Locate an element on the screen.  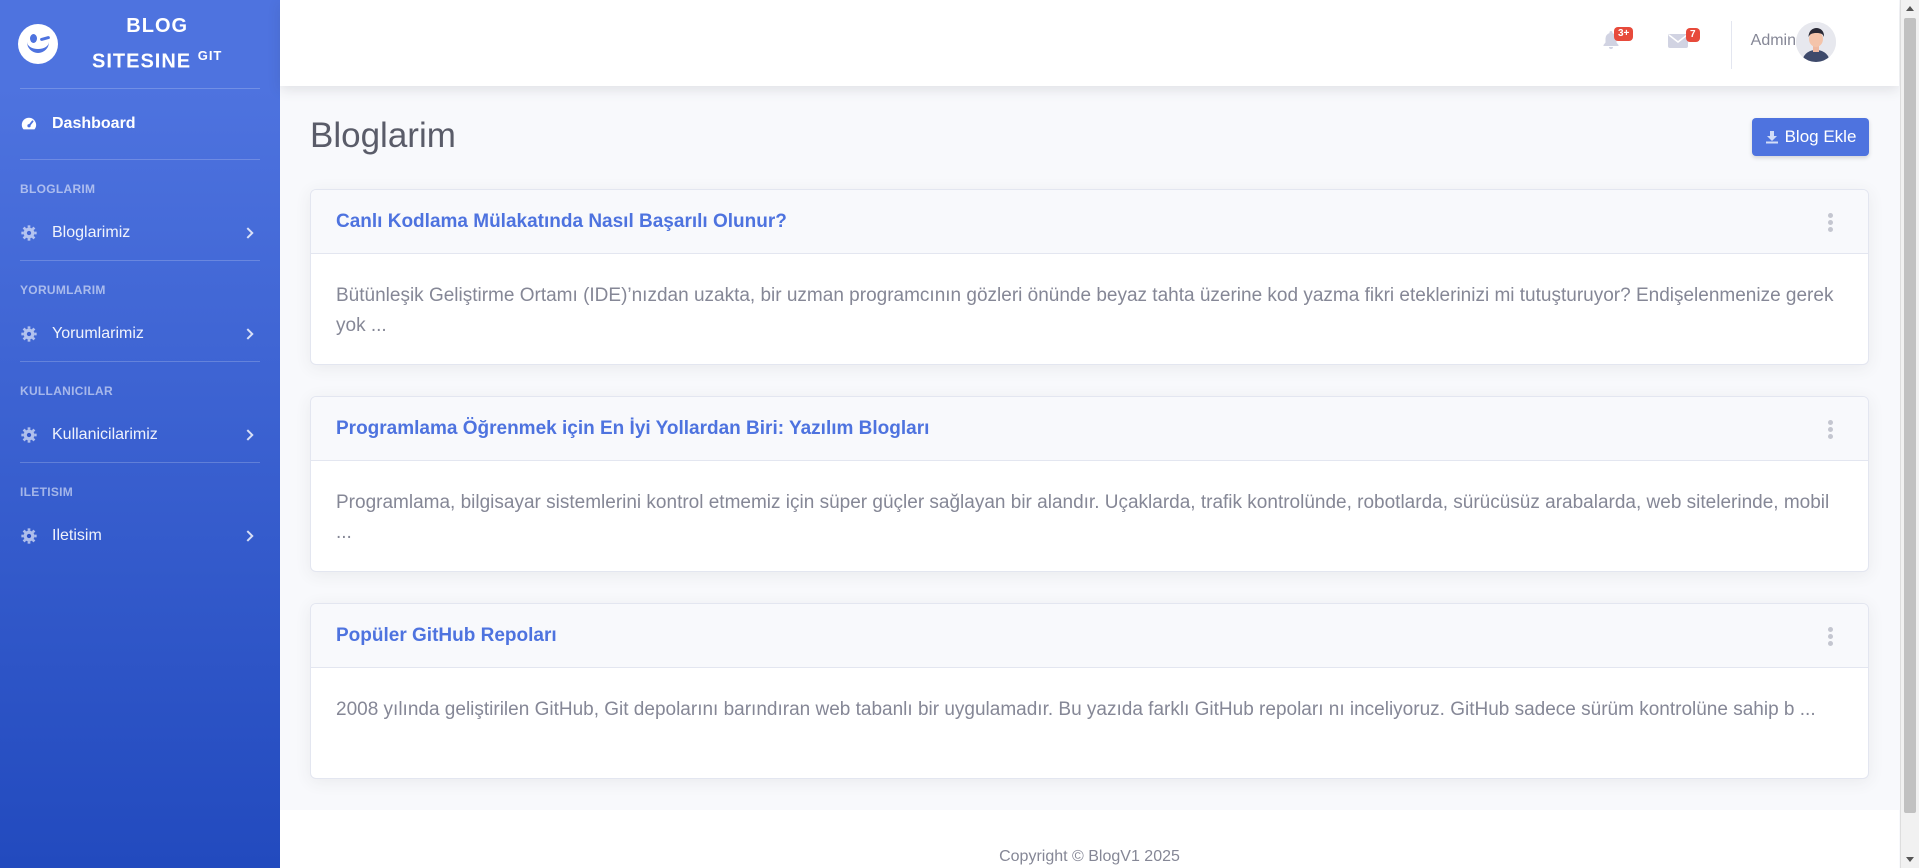
page-title: Bloglarim is located at coordinates (383, 135).